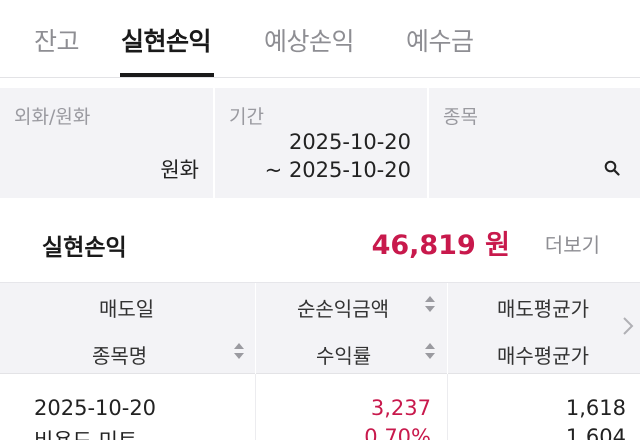 The width and height of the screenshot is (640, 440). I want to click on tab-deposit: 예수금, so click(440, 40).